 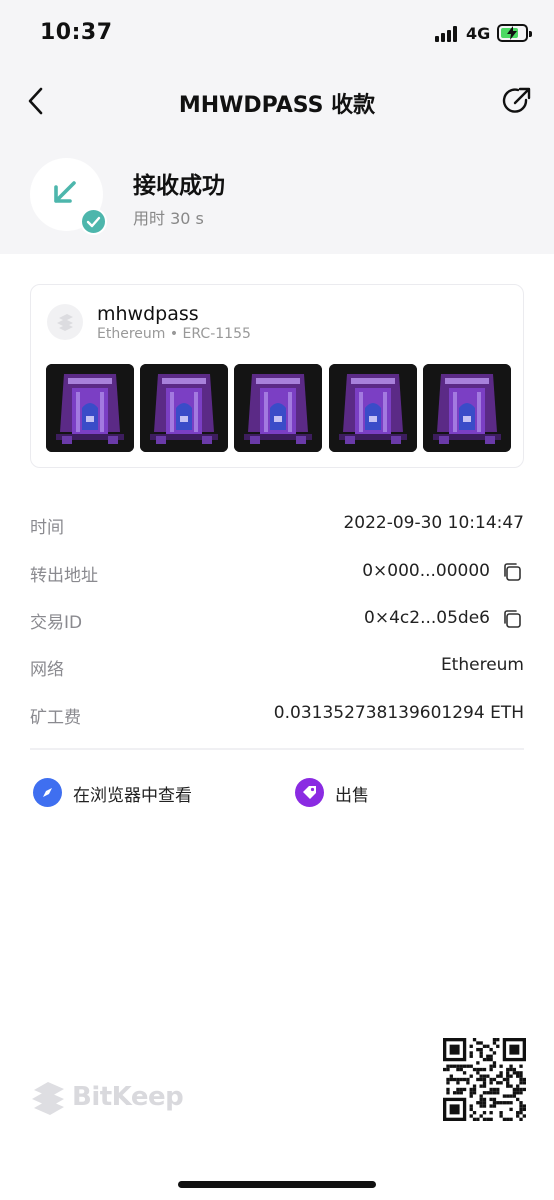 What do you see at coordinates (482, 665) in the screenshot?
I see `detail-value-network: Ethereum` at bounding box center [482, 665].